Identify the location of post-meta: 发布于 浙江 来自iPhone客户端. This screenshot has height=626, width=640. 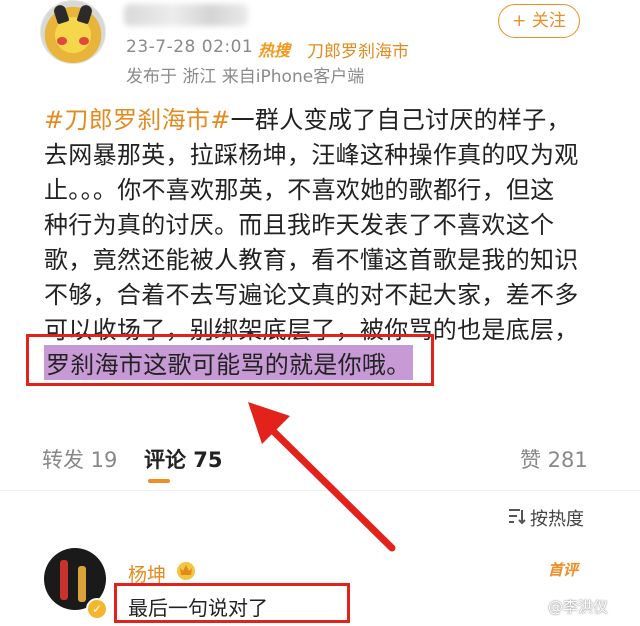
(245, 77).